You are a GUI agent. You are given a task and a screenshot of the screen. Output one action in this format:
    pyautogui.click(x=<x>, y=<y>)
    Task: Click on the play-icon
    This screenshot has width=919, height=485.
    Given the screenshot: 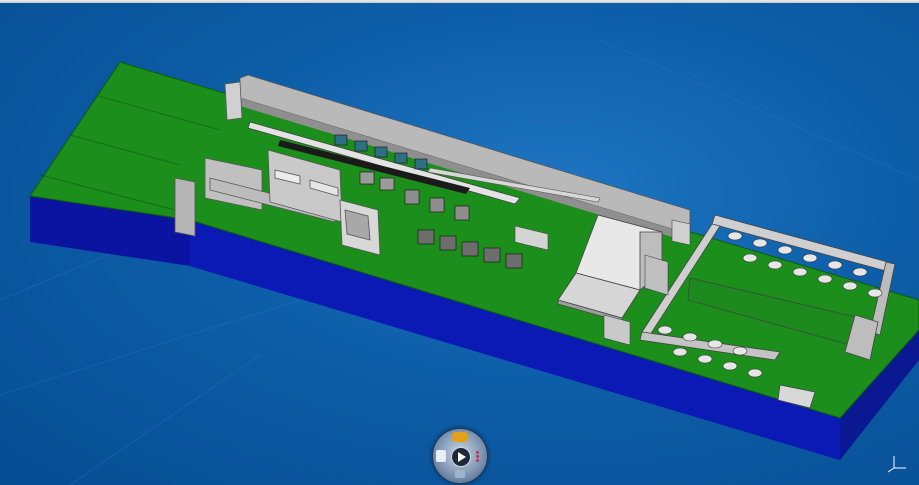 What is the action you would take?
    pyautogui.click(x=461, y=457)
    